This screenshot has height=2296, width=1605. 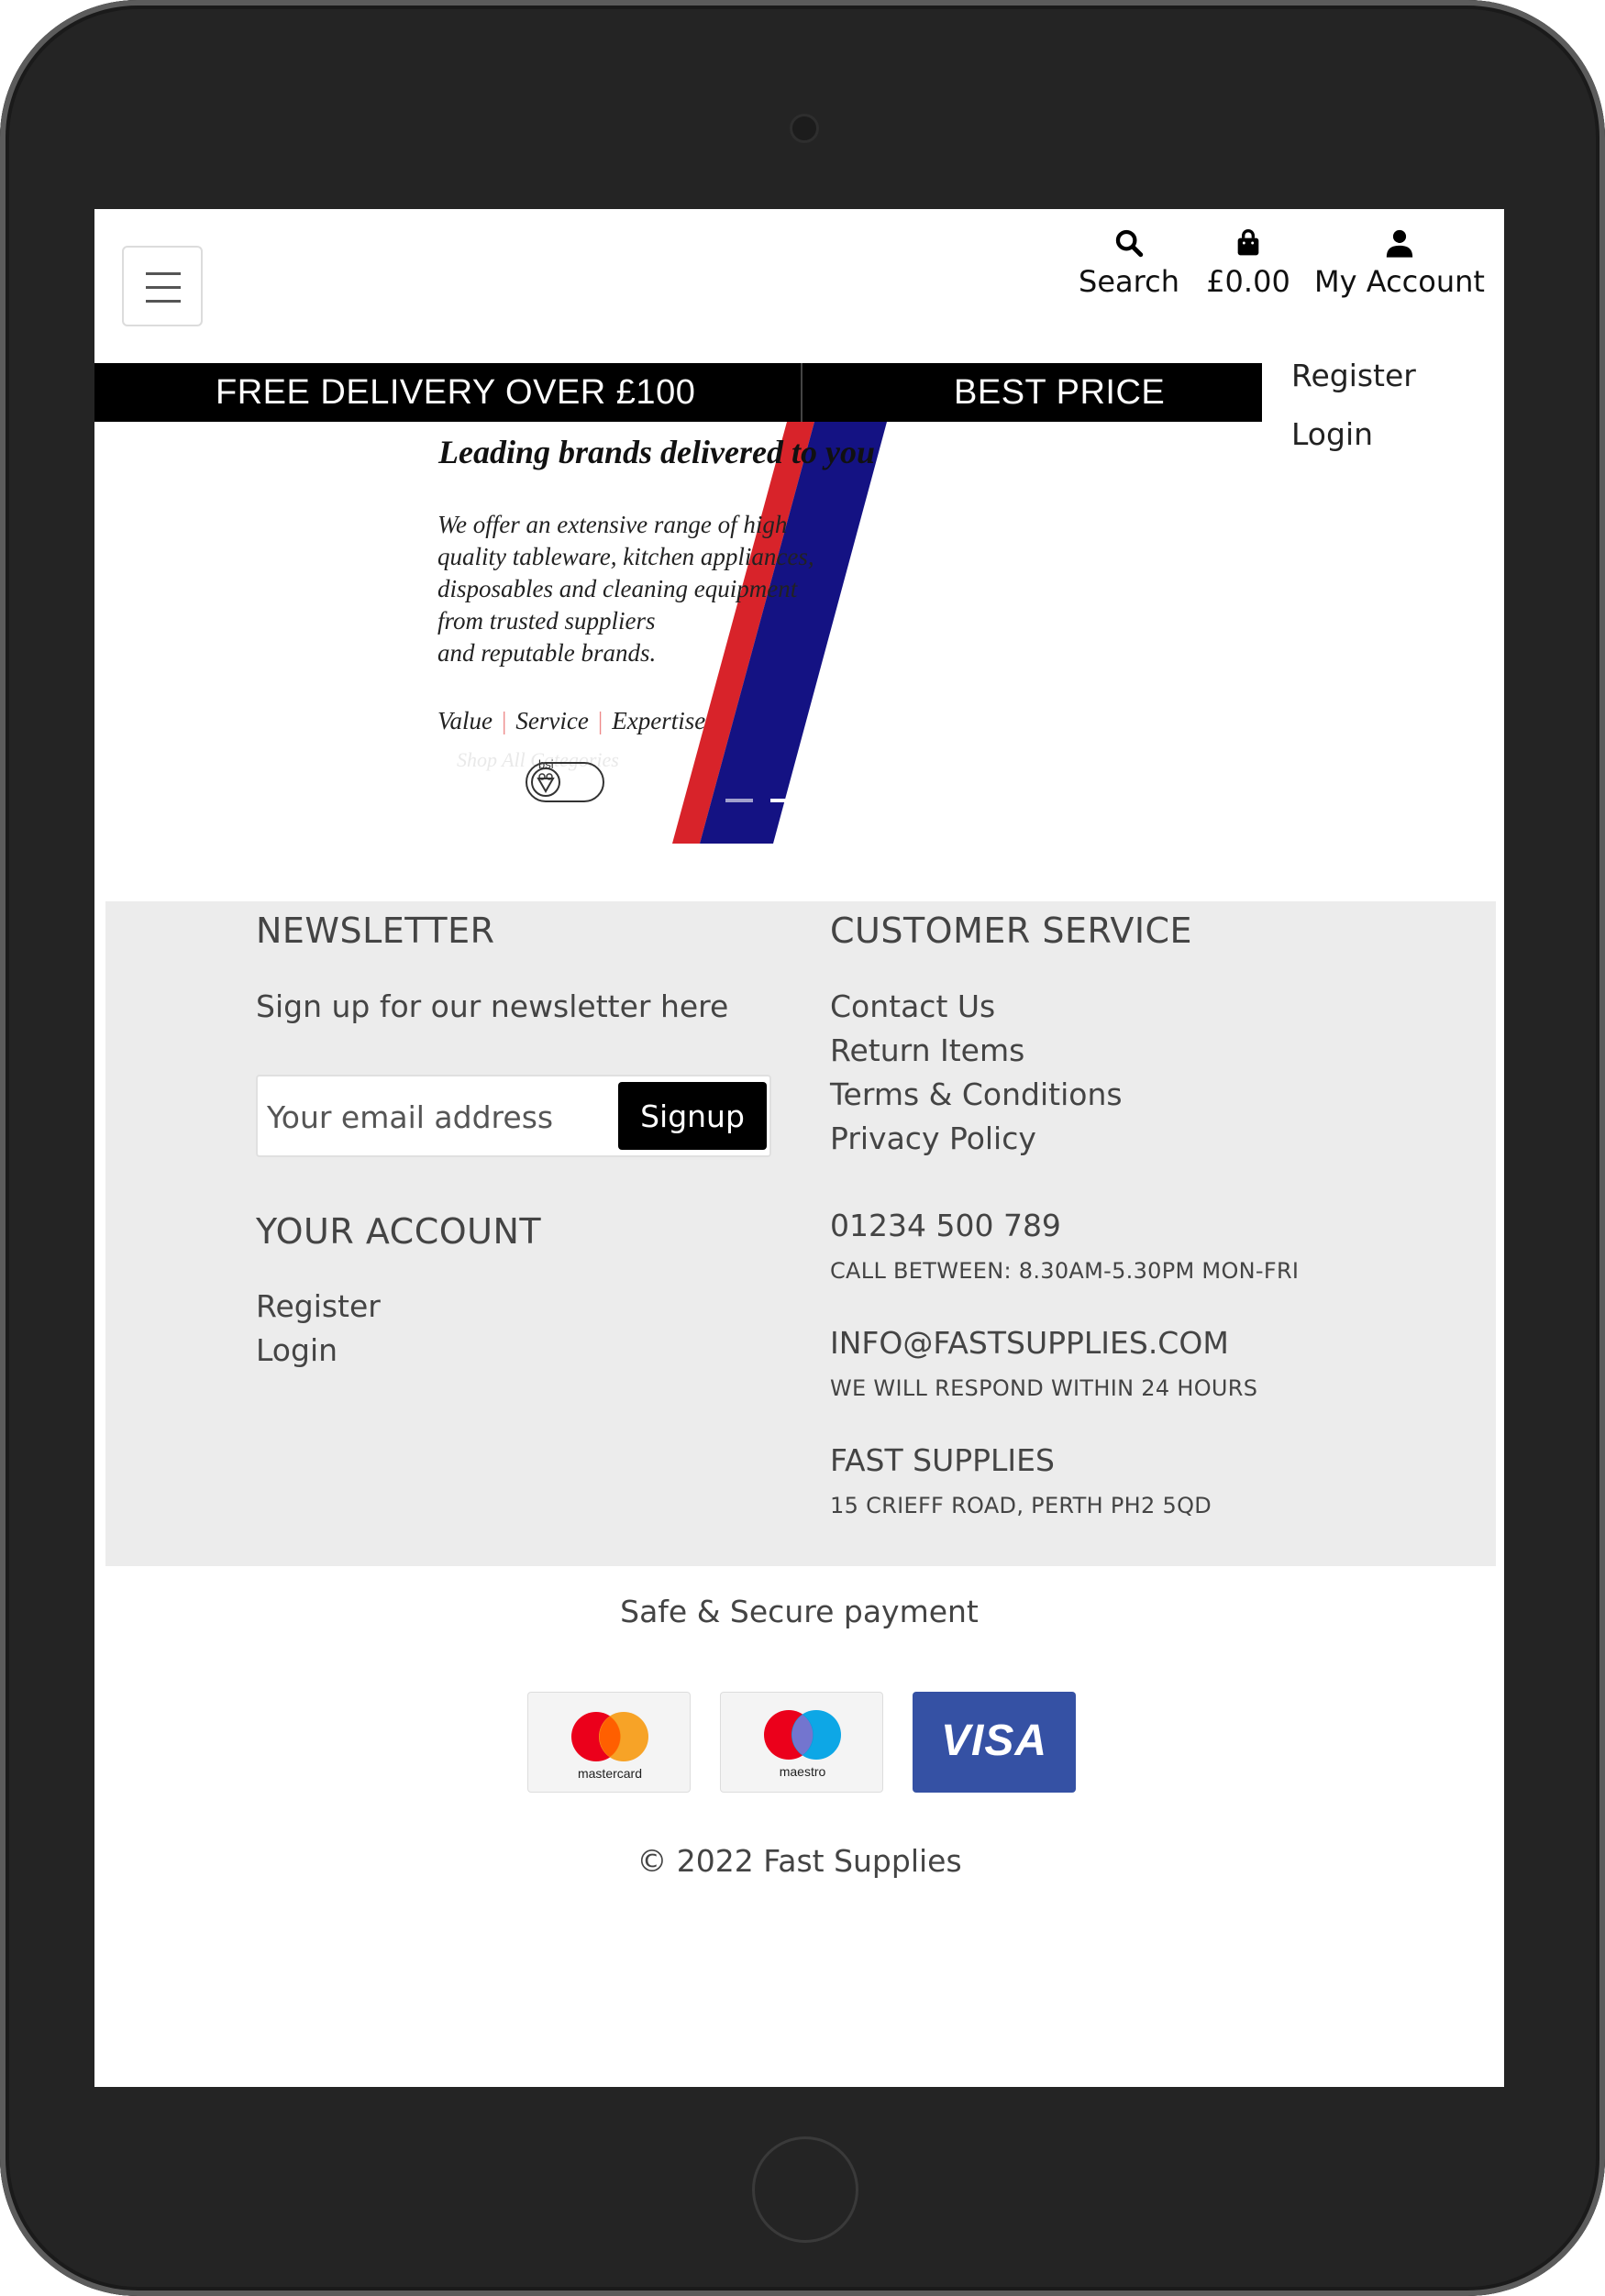 I want to click on banner-divider, so click(x=801, y=392).